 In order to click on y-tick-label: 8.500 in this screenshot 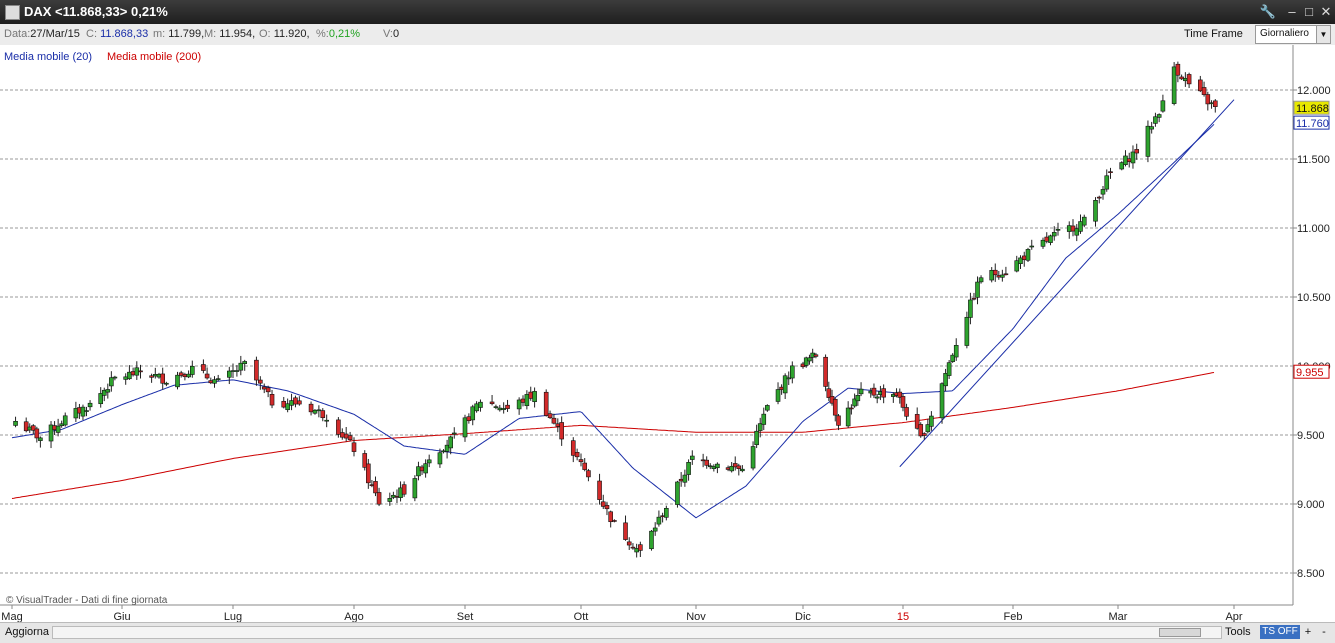, I will do `click(1311, 574)`.